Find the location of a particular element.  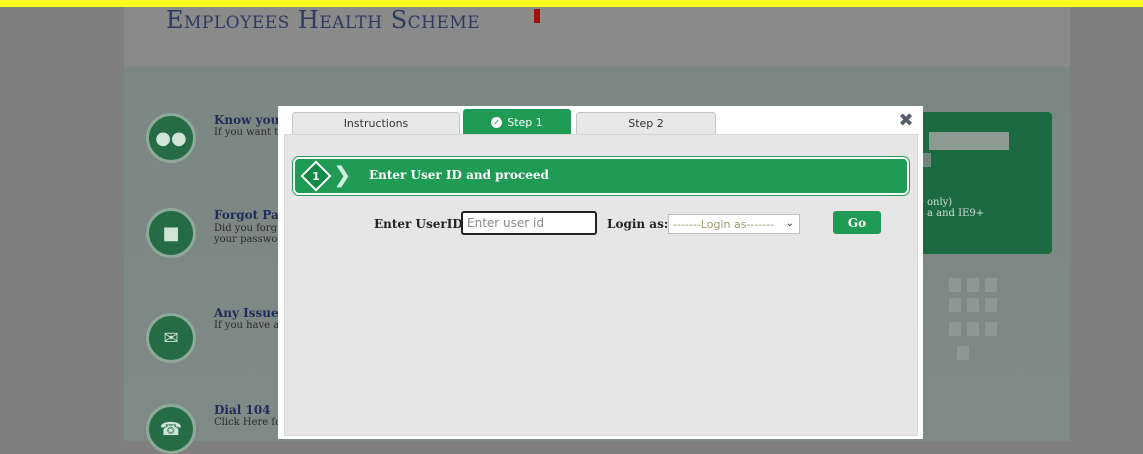

side-field is located at coordinates (969, 141).